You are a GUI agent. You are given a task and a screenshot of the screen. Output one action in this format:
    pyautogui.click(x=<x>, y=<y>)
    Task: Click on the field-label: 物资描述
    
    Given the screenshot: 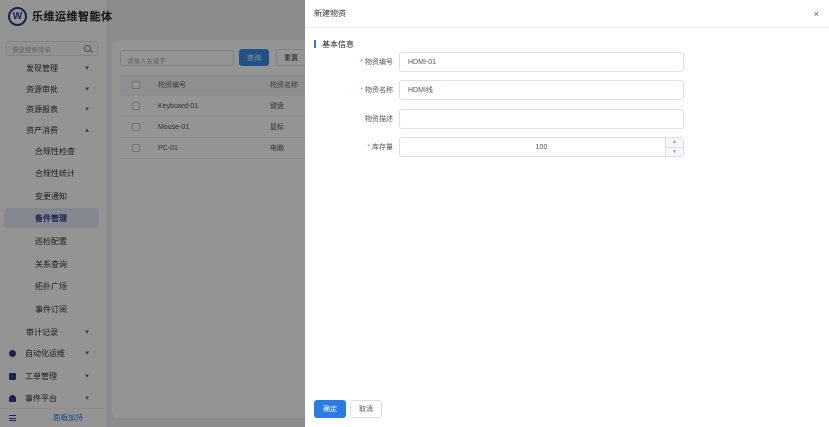 What is the action you would take?
    pyautogui.click(x=379, y=119)
    